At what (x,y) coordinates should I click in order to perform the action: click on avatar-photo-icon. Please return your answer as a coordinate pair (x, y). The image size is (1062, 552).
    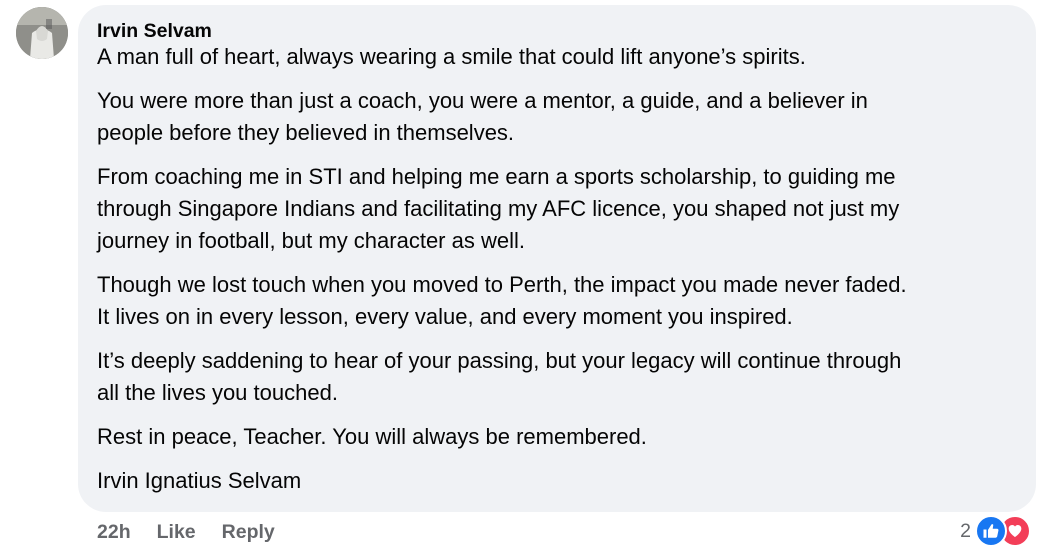
    Looking at the image, I should click on (42, 33).